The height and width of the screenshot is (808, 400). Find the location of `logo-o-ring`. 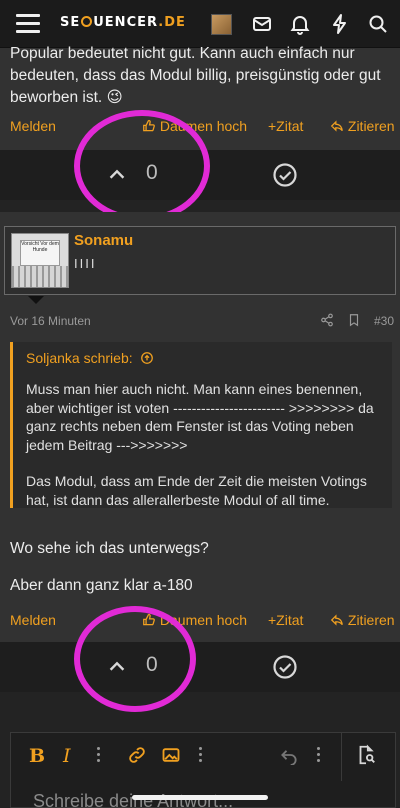

logo-o-ring is located at coordinates (87, 21).